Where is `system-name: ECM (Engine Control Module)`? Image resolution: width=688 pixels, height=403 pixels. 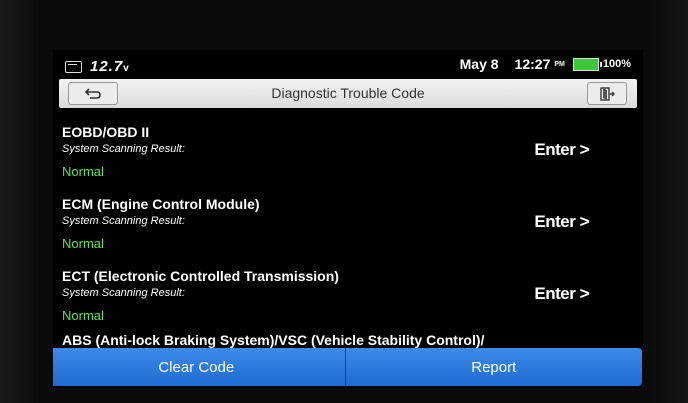
system-name: ECM (Engine Control Module) is located at coordinates (161, 204).